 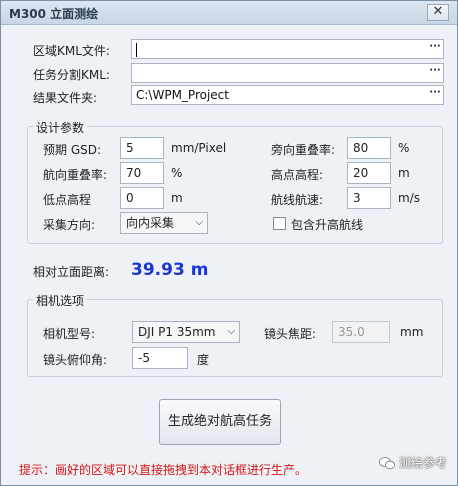 I want to click on camera-options-title: 相机选项, so click(x=60, y=300).